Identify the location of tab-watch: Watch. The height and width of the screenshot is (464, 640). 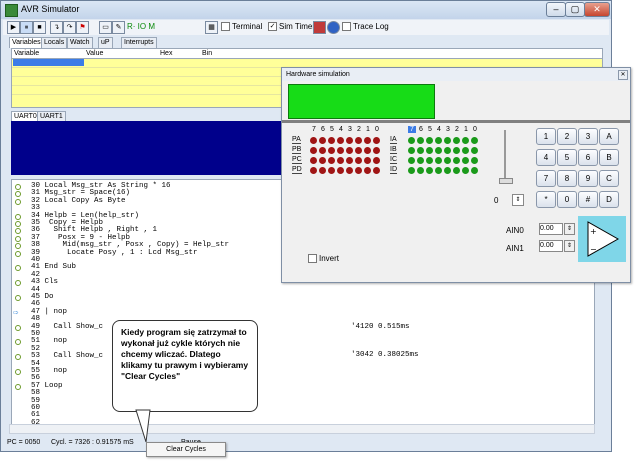
(80, 42).